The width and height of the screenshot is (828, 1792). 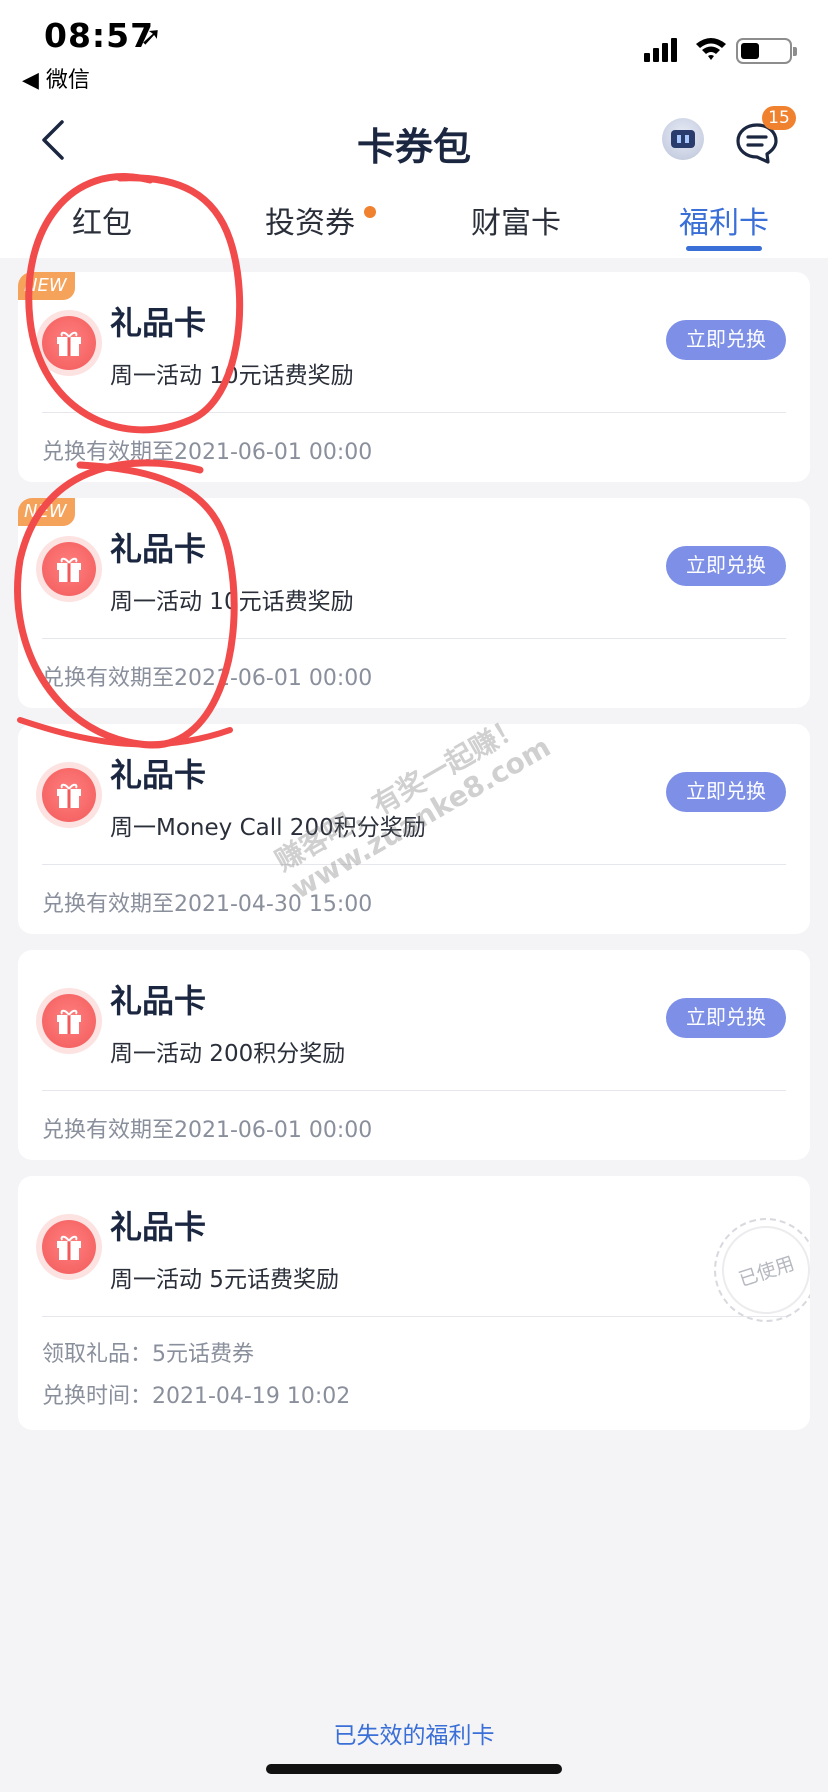 What do you see at coordinates (196, 1396) in the screenshot?
I see `redeem-time-text: 兑换时间：2021-04-19 10:02` at bounding box center [196, 1396].